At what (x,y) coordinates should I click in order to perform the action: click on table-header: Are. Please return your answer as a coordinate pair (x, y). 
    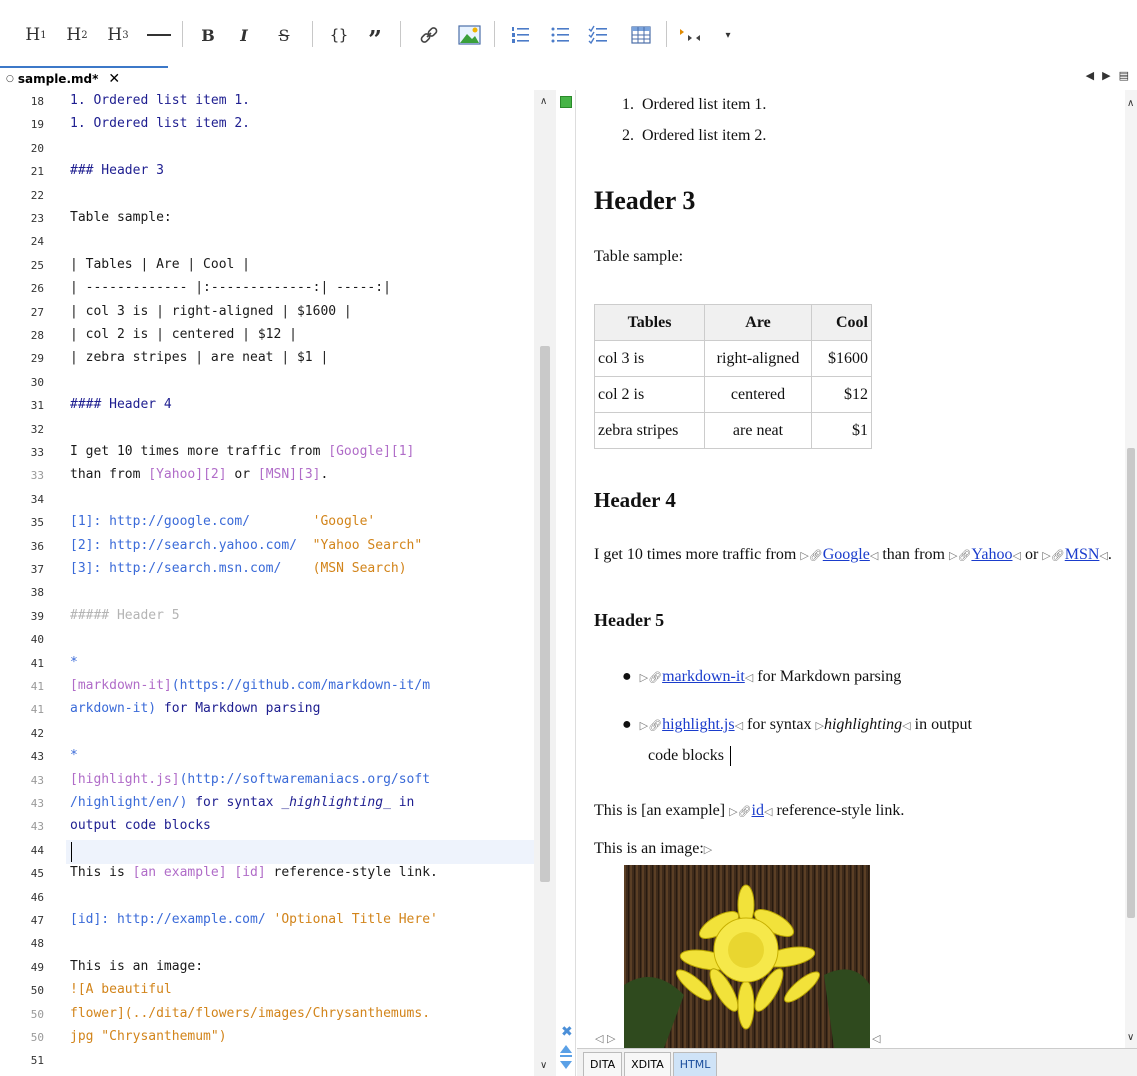
    Looking at the image, I should click on (758, 322).